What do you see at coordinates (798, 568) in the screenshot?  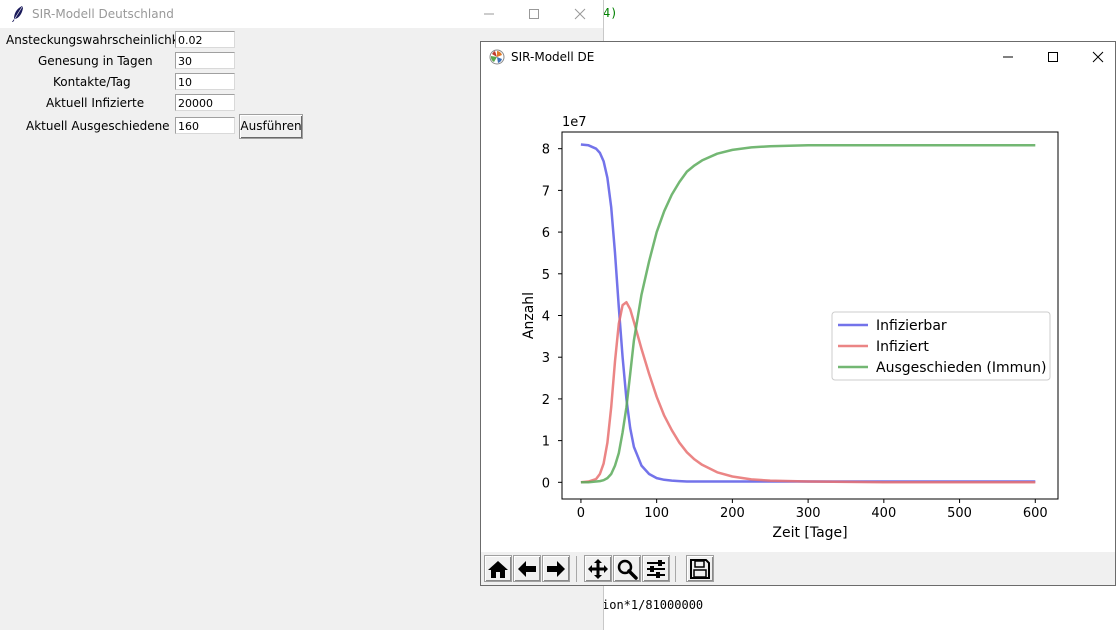 I see `plot-toolbar` at bounding box center [798, 568].